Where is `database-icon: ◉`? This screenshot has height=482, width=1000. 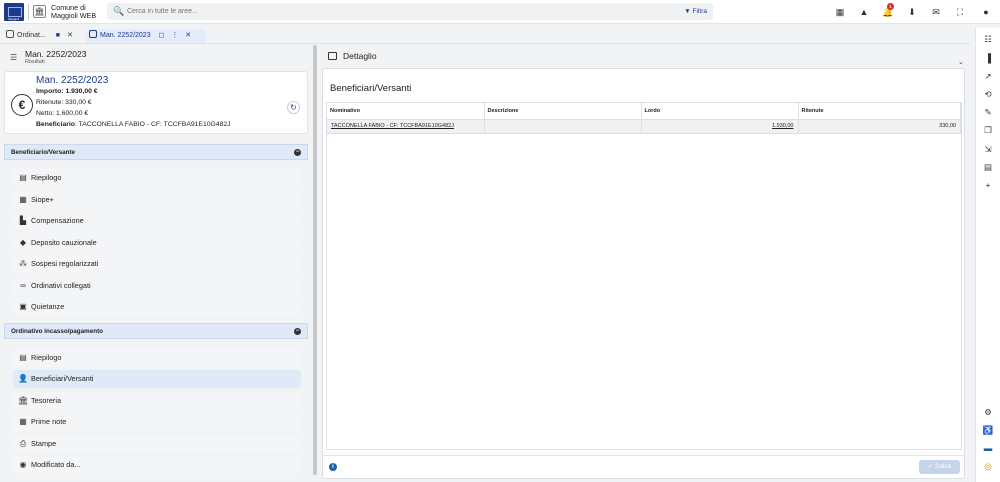 database-icon: ◉ is located at coordinates (23, 464).